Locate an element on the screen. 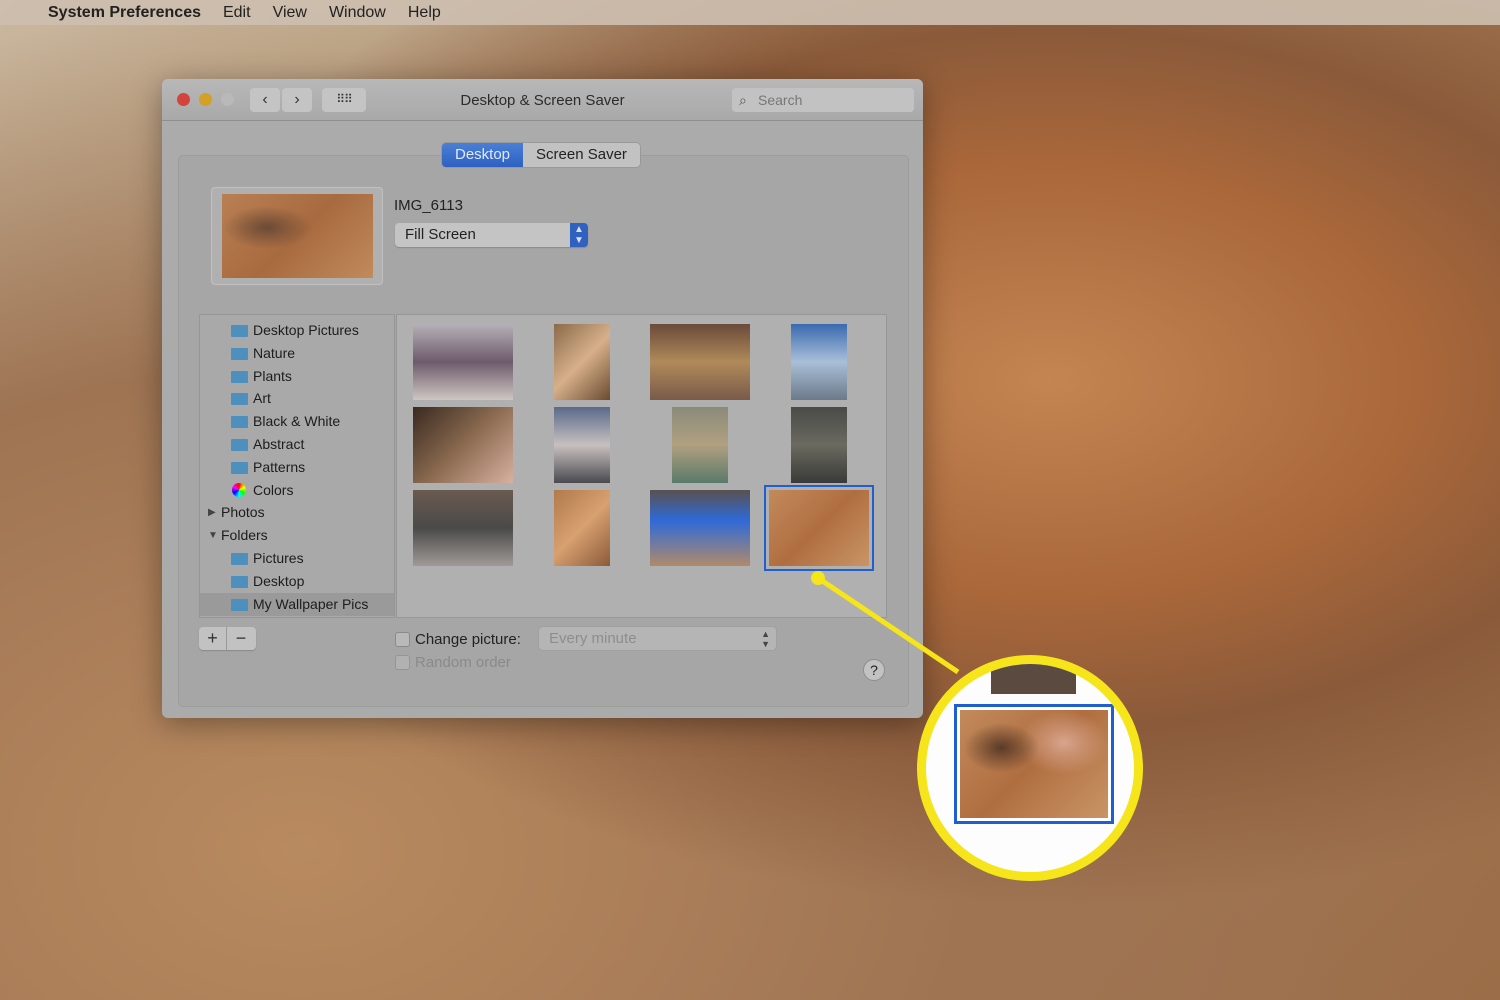 The image size is (1500, 1000). zoom-callout is located at coordinates (1030, 768).